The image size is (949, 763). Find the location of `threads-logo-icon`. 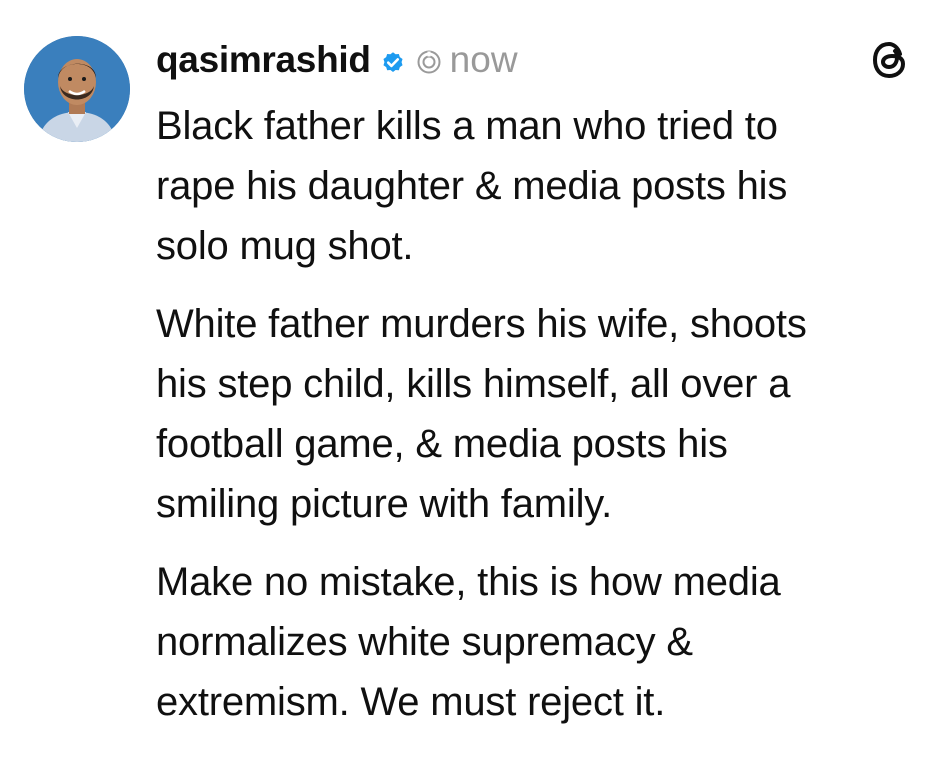

threads-logo-icon is located at coordinates (890, 60).